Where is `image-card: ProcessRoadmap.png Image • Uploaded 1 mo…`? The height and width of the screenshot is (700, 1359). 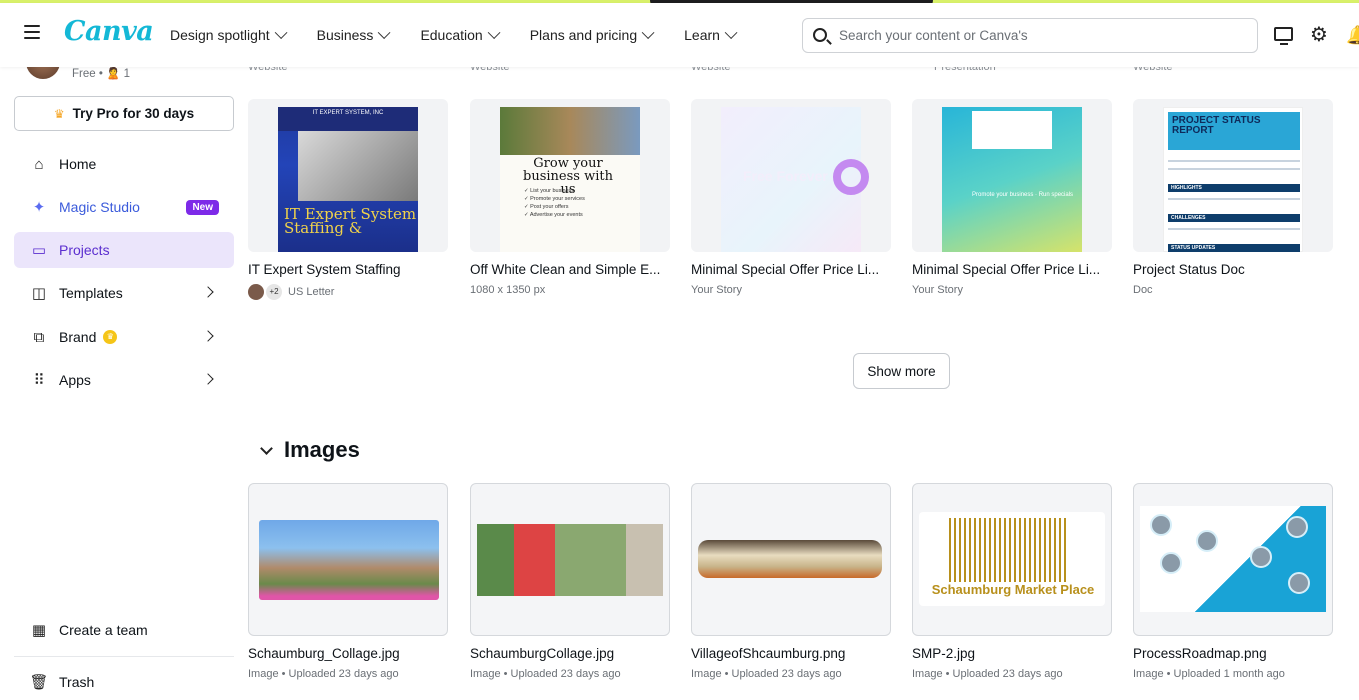 image-card: ProcessRoadmap.png Image • Uploaded 1 mo… is located at coordinates (1233, 581).